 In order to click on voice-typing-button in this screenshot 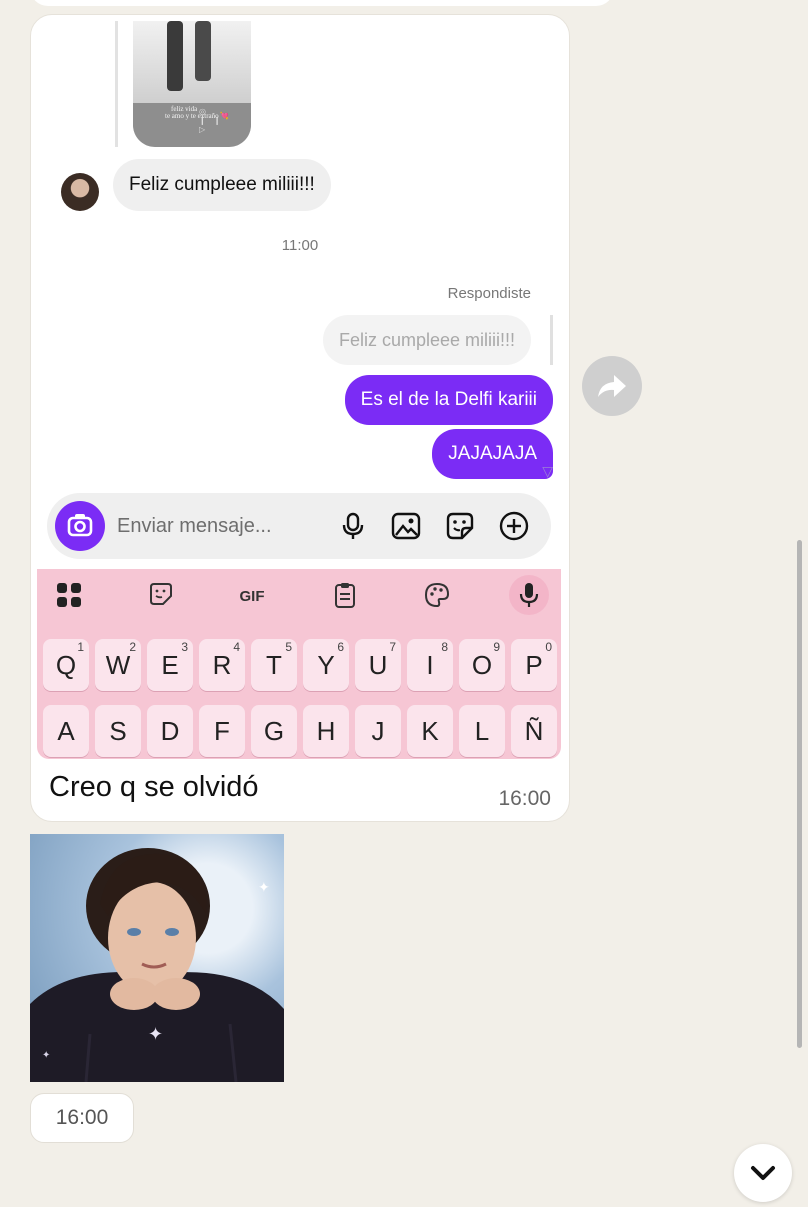, I will do `click(529, 595)`.